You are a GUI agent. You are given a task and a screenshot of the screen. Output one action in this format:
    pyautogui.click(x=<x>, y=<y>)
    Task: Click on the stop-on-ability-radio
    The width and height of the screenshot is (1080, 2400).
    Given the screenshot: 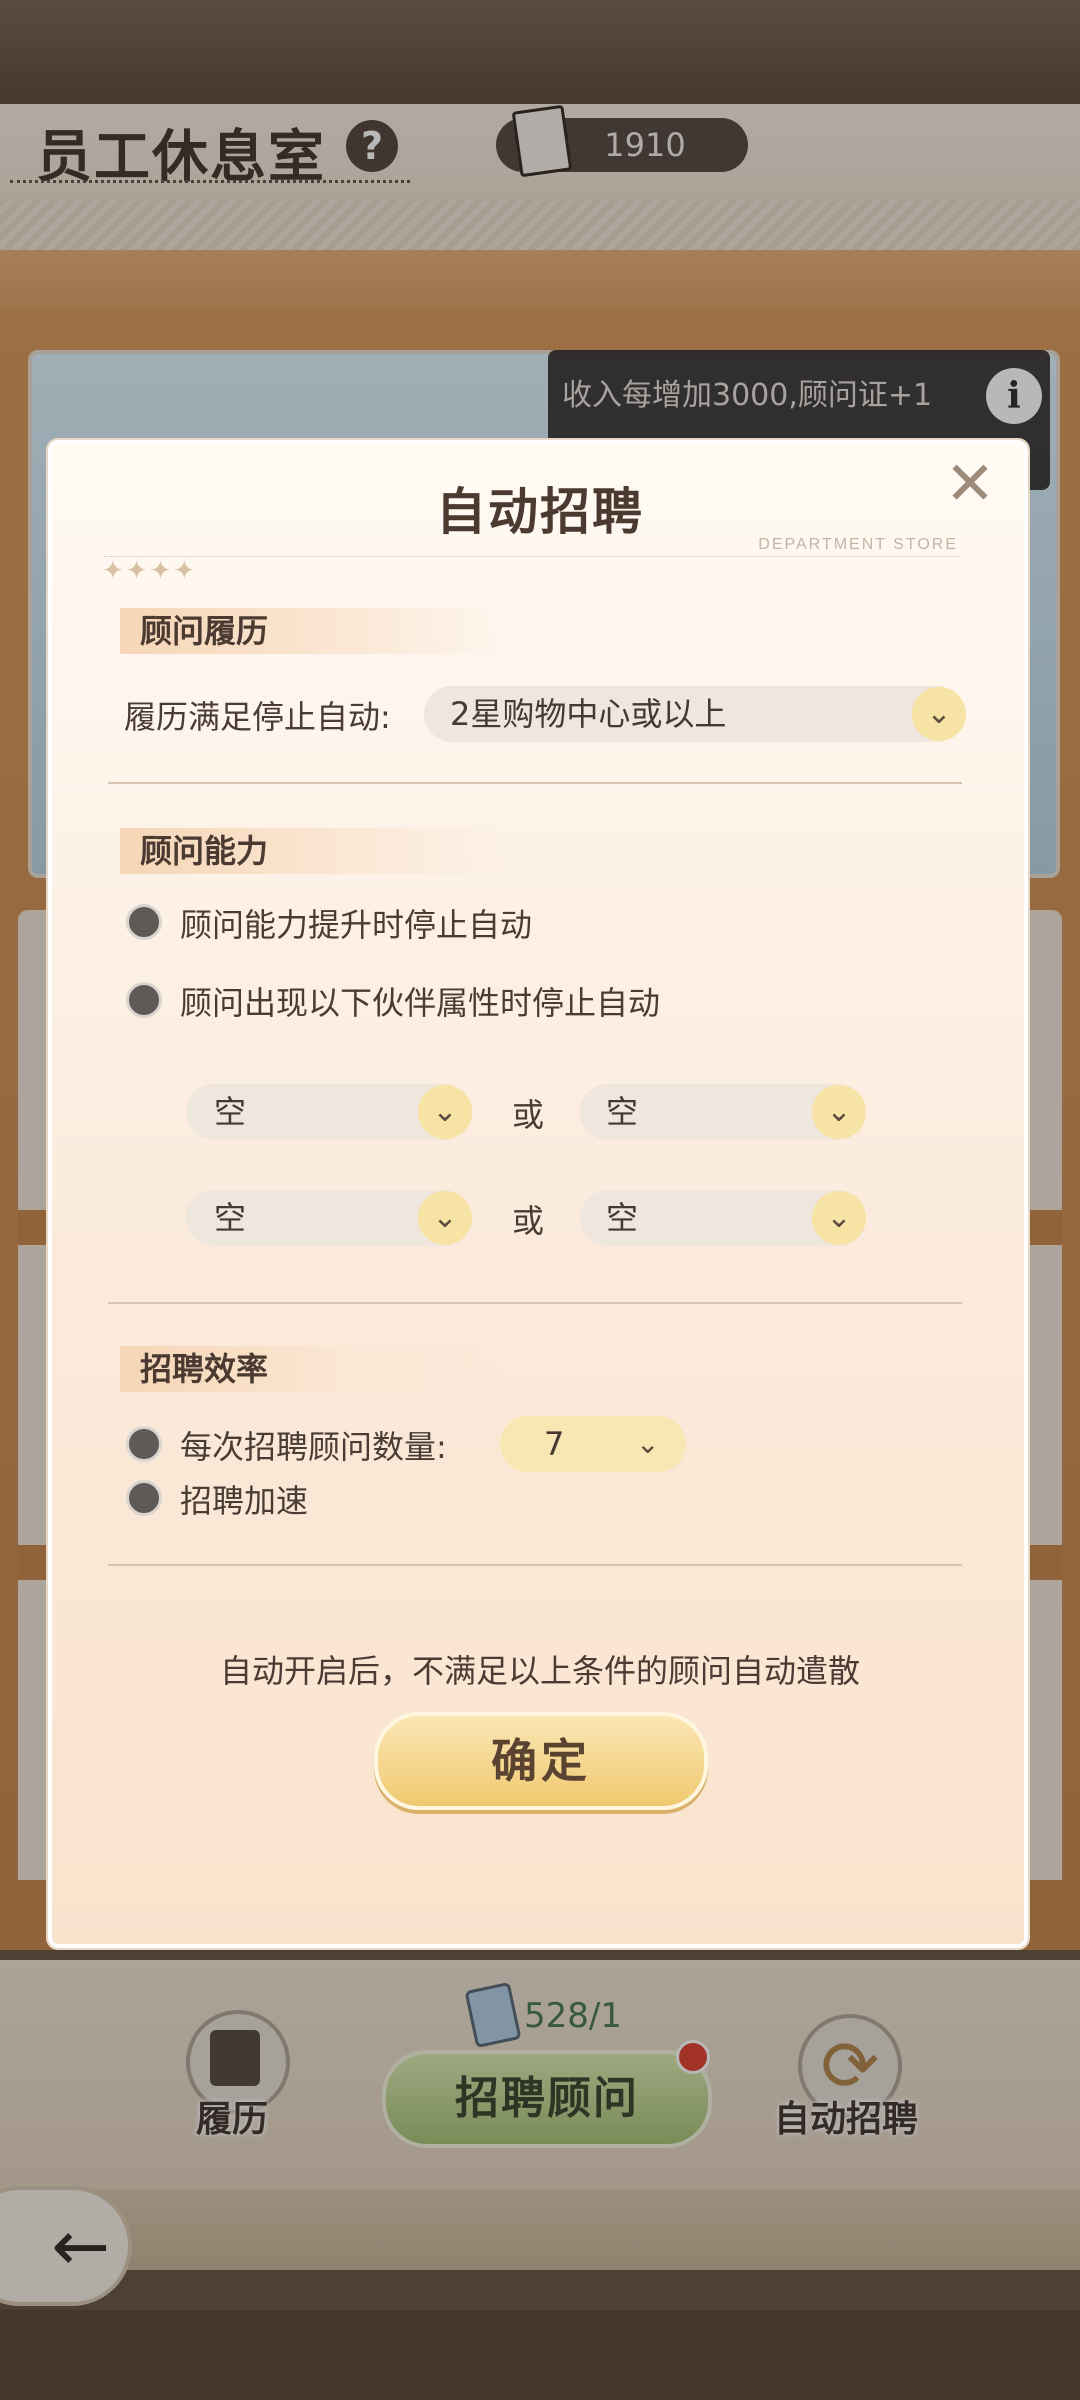 What is the action you would take?
    pyautogui.click(x=144, y=922)
    